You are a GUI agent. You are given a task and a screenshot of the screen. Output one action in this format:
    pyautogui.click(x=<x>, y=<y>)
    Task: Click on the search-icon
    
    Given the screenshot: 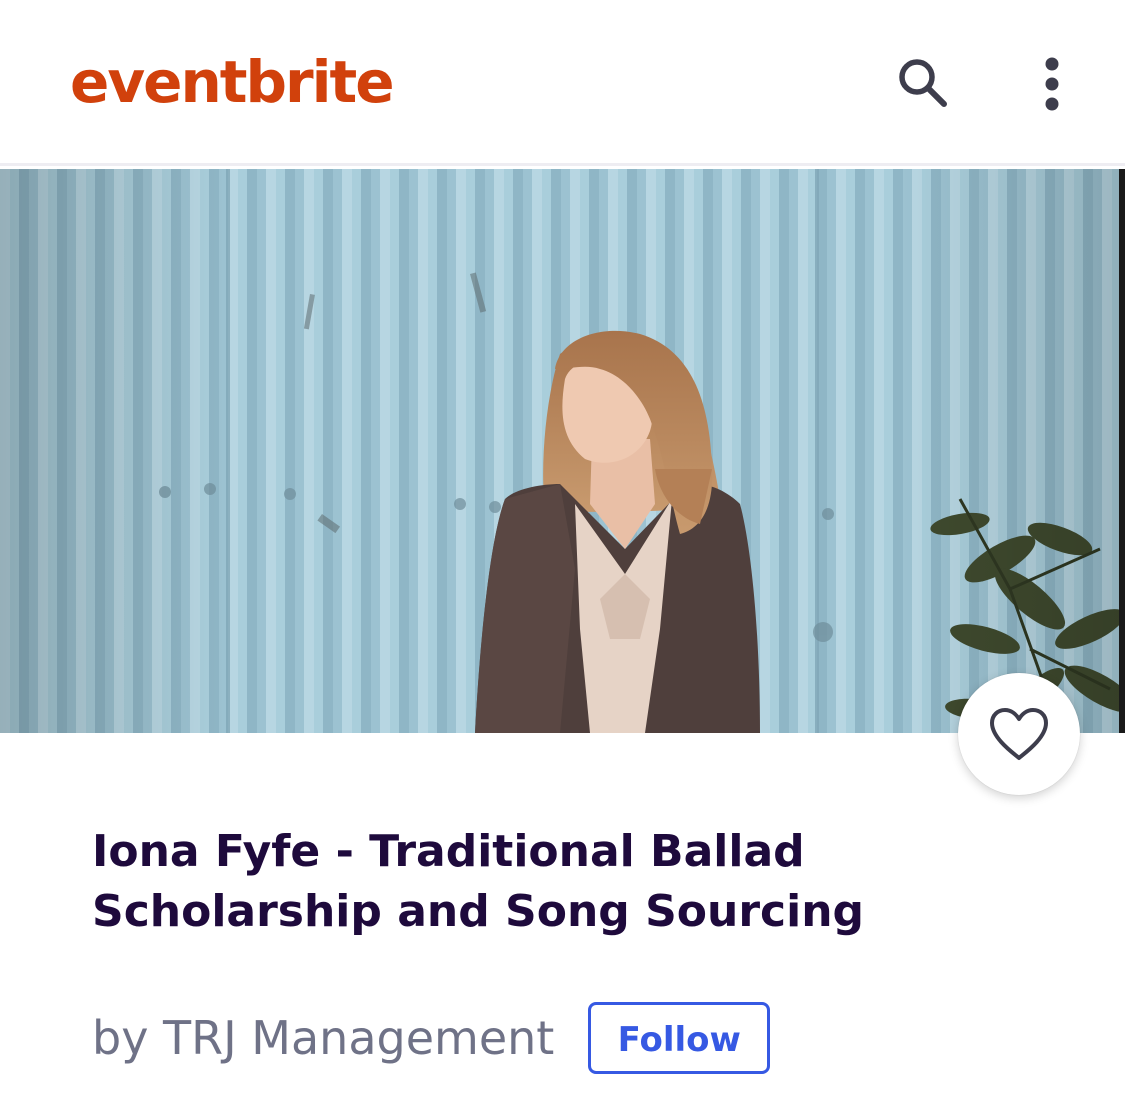 What is the action you would take?
    pyautogui.click(x=923, y=83)
    